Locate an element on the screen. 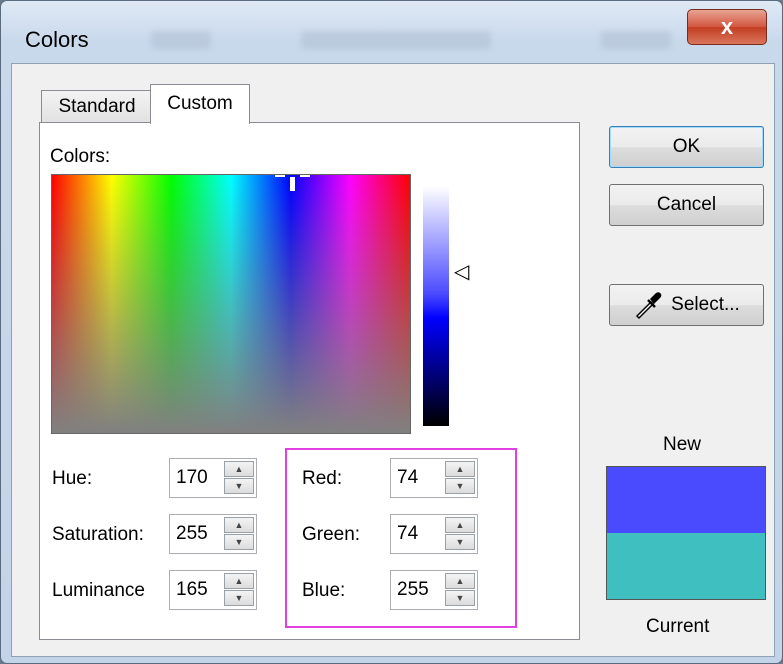 This screenshot has width=783, height=664. luminance-spinbox: 165 ▲ ▼ is located at coordinates (213, 590).